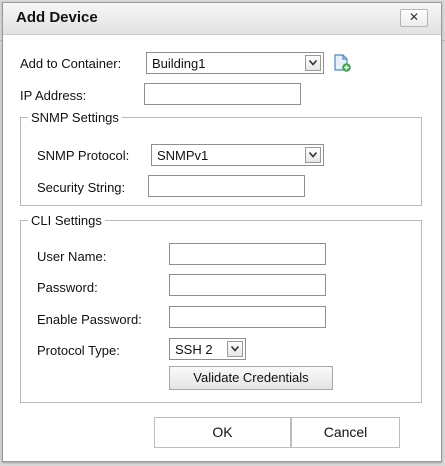 Image resolution: width=445 pixels, height=466 pixels. What do you see at coordinates (222, 94) in the screenshot?
I see `ip-address-input` at bounding box center [222, 94].